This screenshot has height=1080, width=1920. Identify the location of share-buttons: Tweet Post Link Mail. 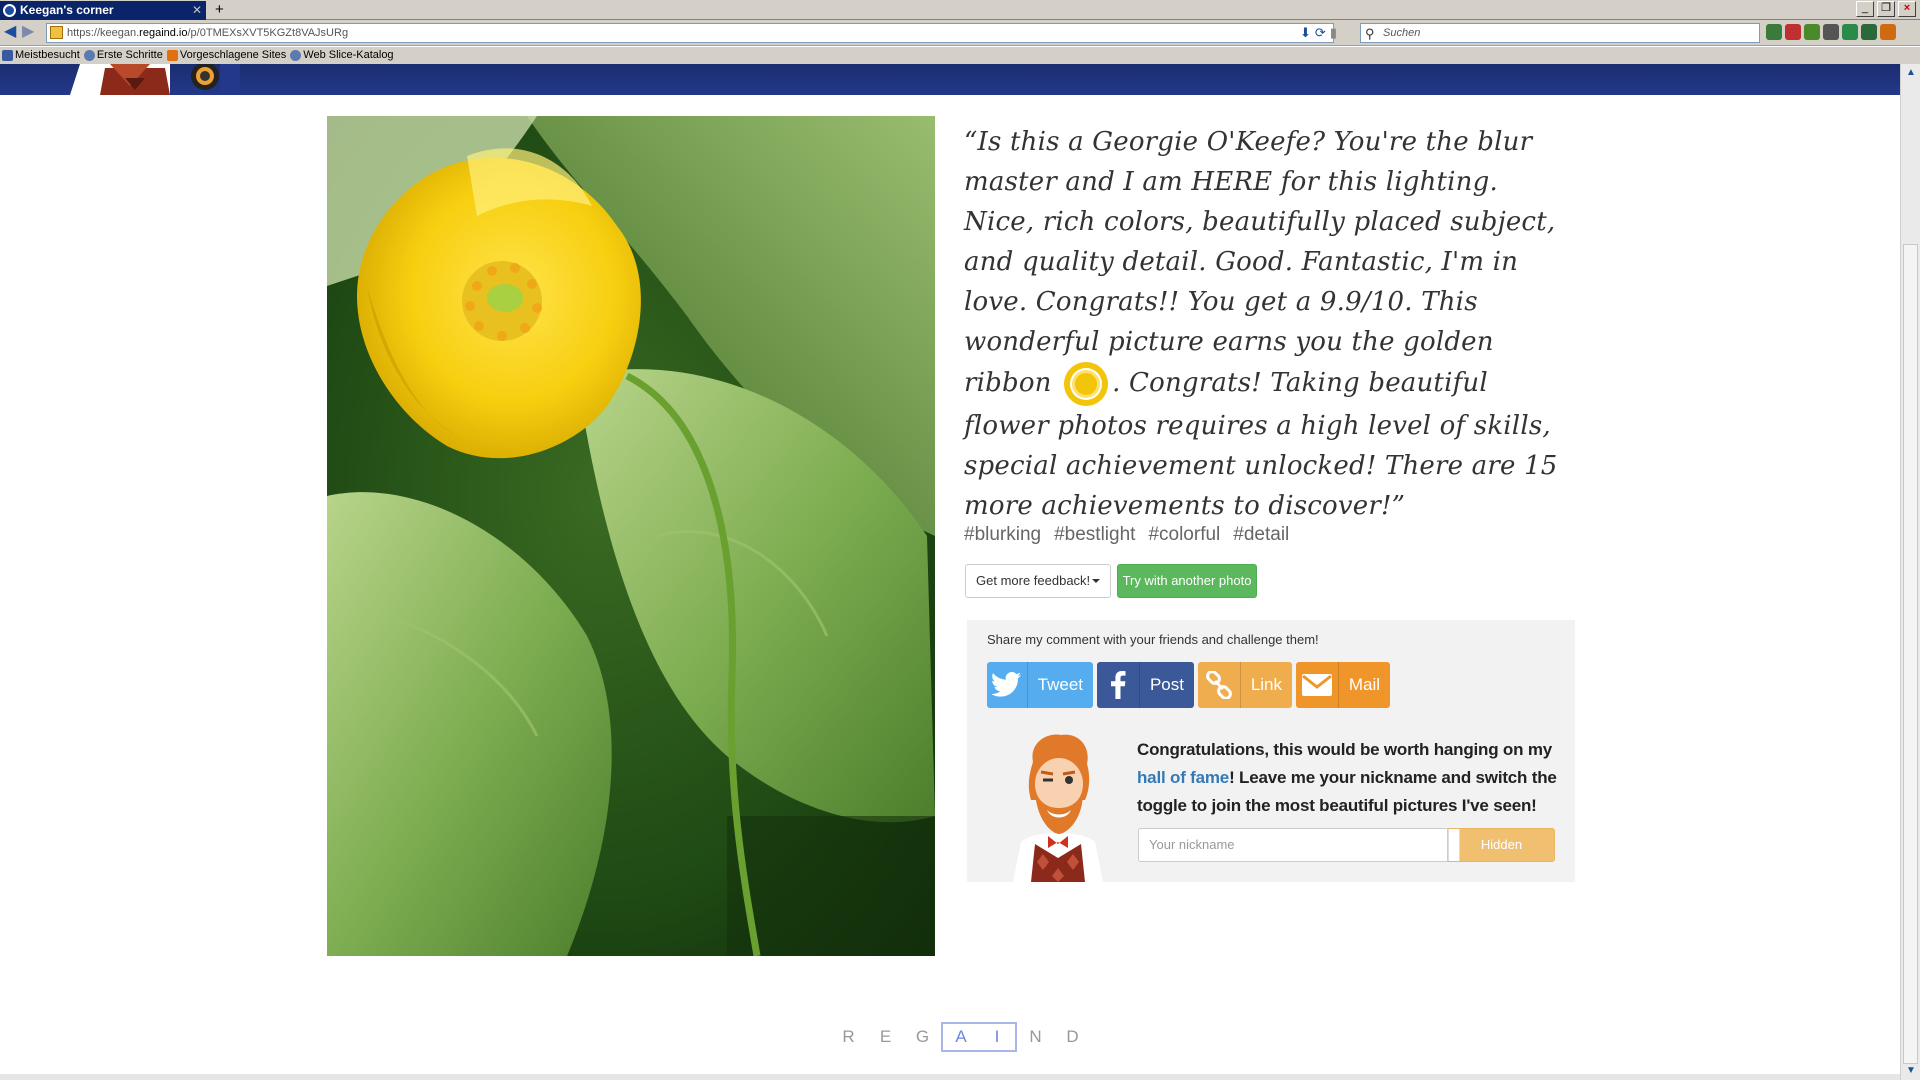
(1188, 685).